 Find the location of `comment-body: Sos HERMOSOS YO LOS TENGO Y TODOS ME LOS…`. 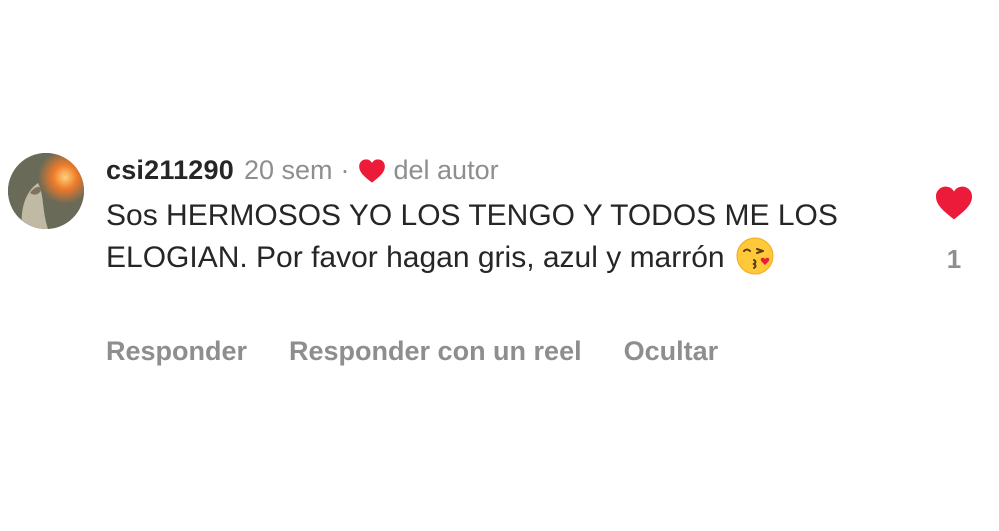

comment-body: Sos HERMOSOS YO LOS TENGO Y TODOS ME LOS… is located at coordinates (486, 237).